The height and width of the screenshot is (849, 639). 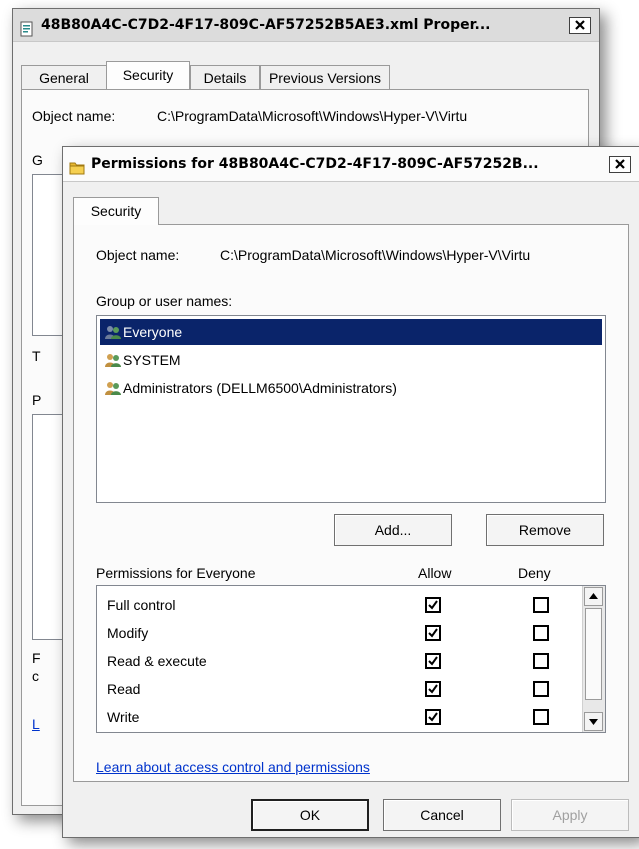 I want to click on arrow-down-icon, so click(x=593, y=722).